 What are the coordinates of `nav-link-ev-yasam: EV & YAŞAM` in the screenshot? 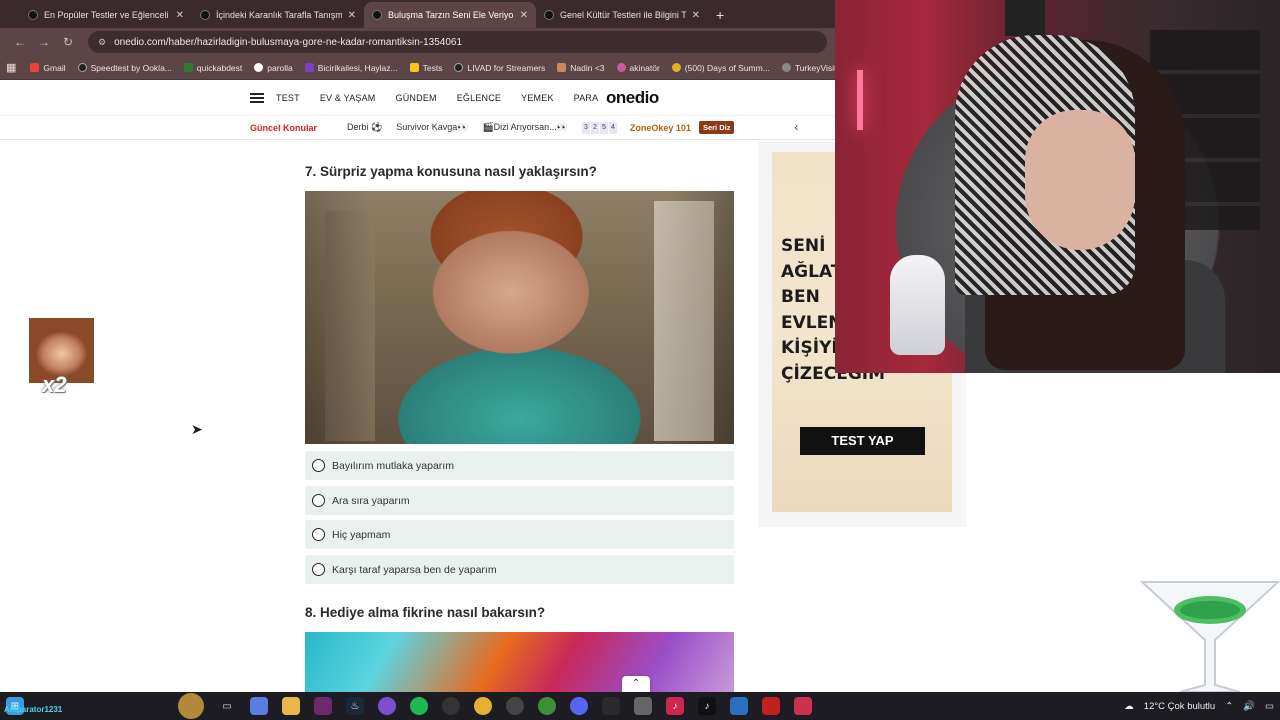 It's located at (348, 98).